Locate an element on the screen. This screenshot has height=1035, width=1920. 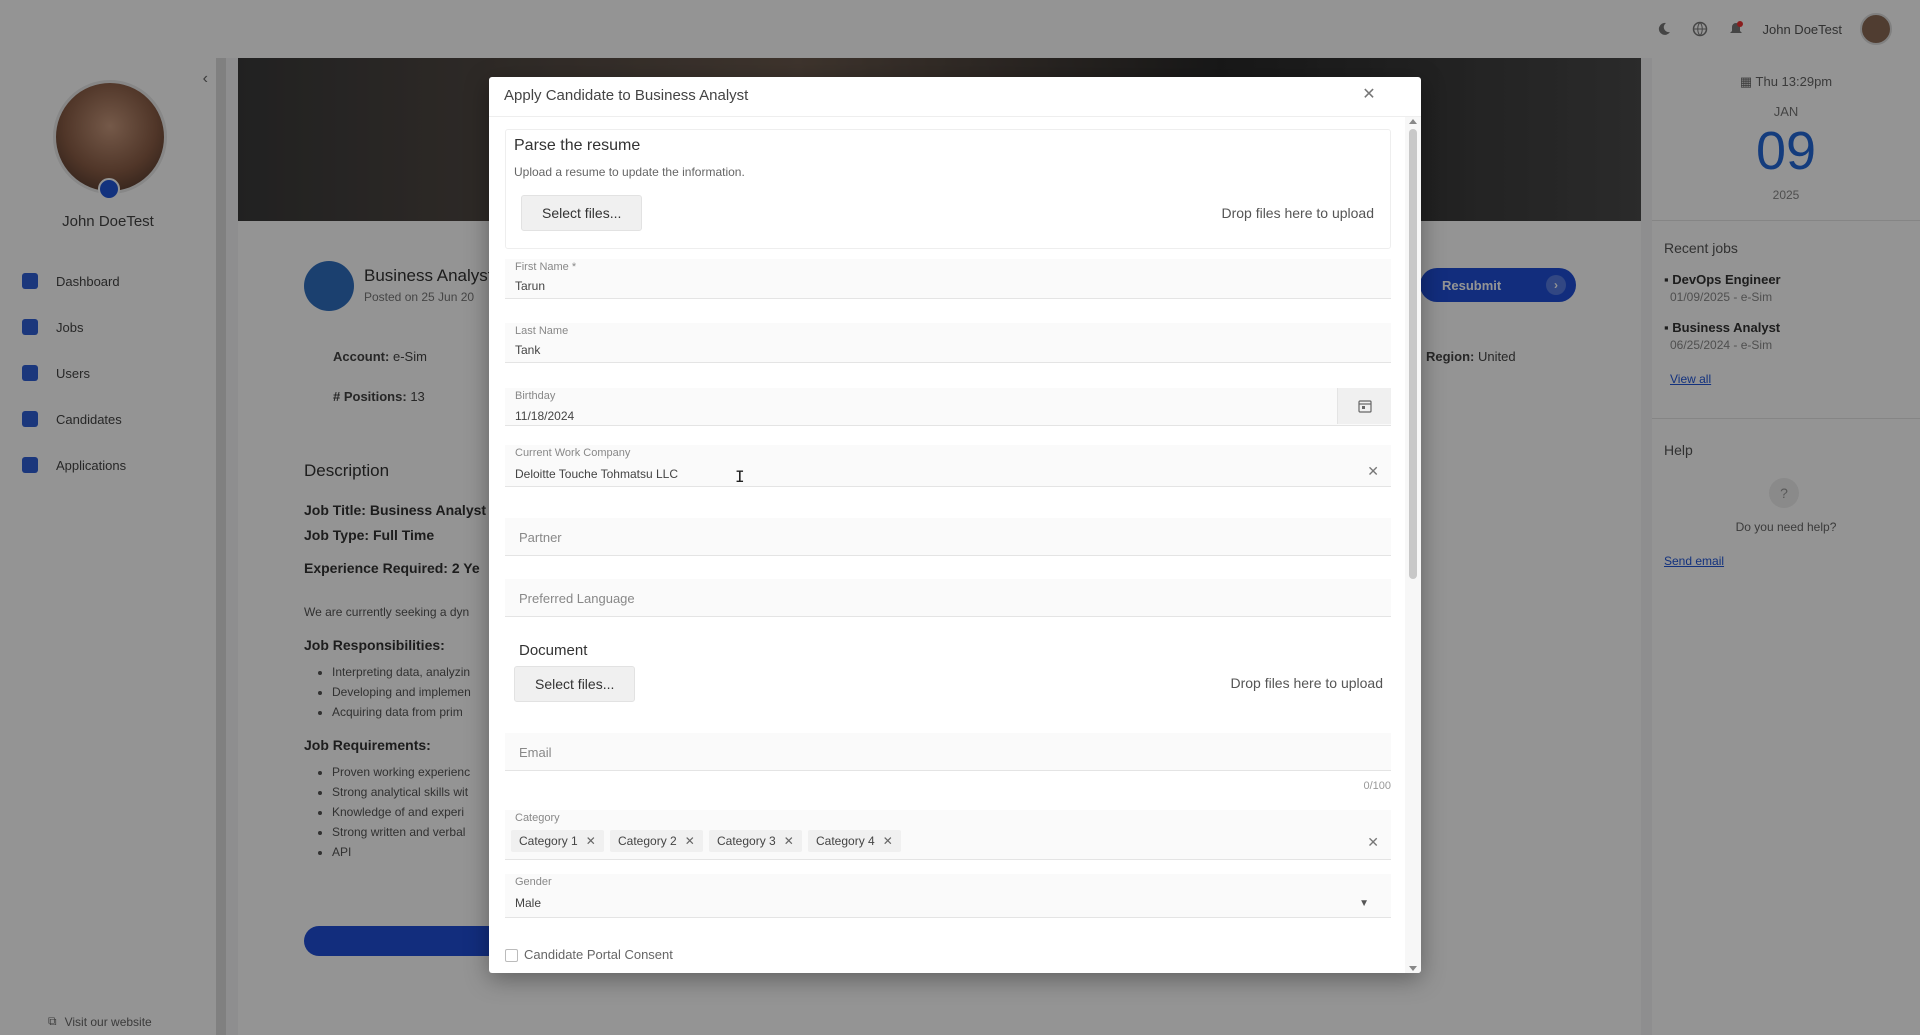
first-name-value: Tarun is located at coordinates (530, 286).